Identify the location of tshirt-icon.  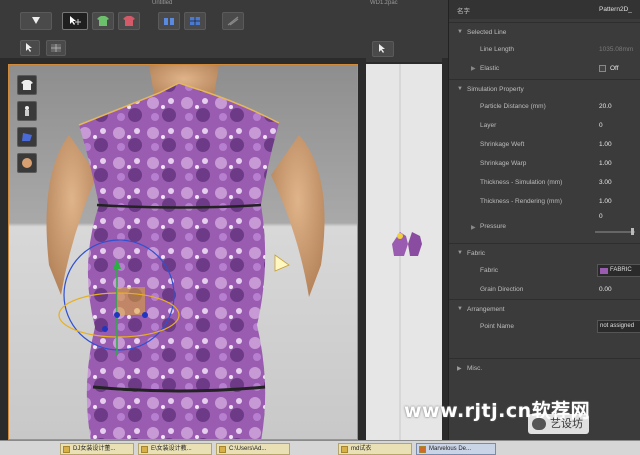
(27, 85).